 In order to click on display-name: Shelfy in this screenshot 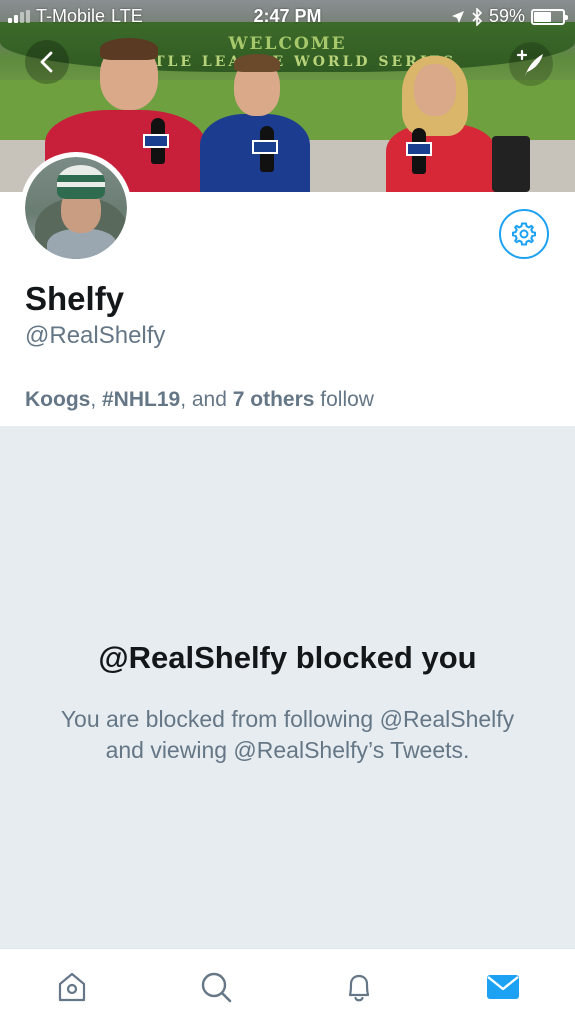, I will do `click(75, 298)`.